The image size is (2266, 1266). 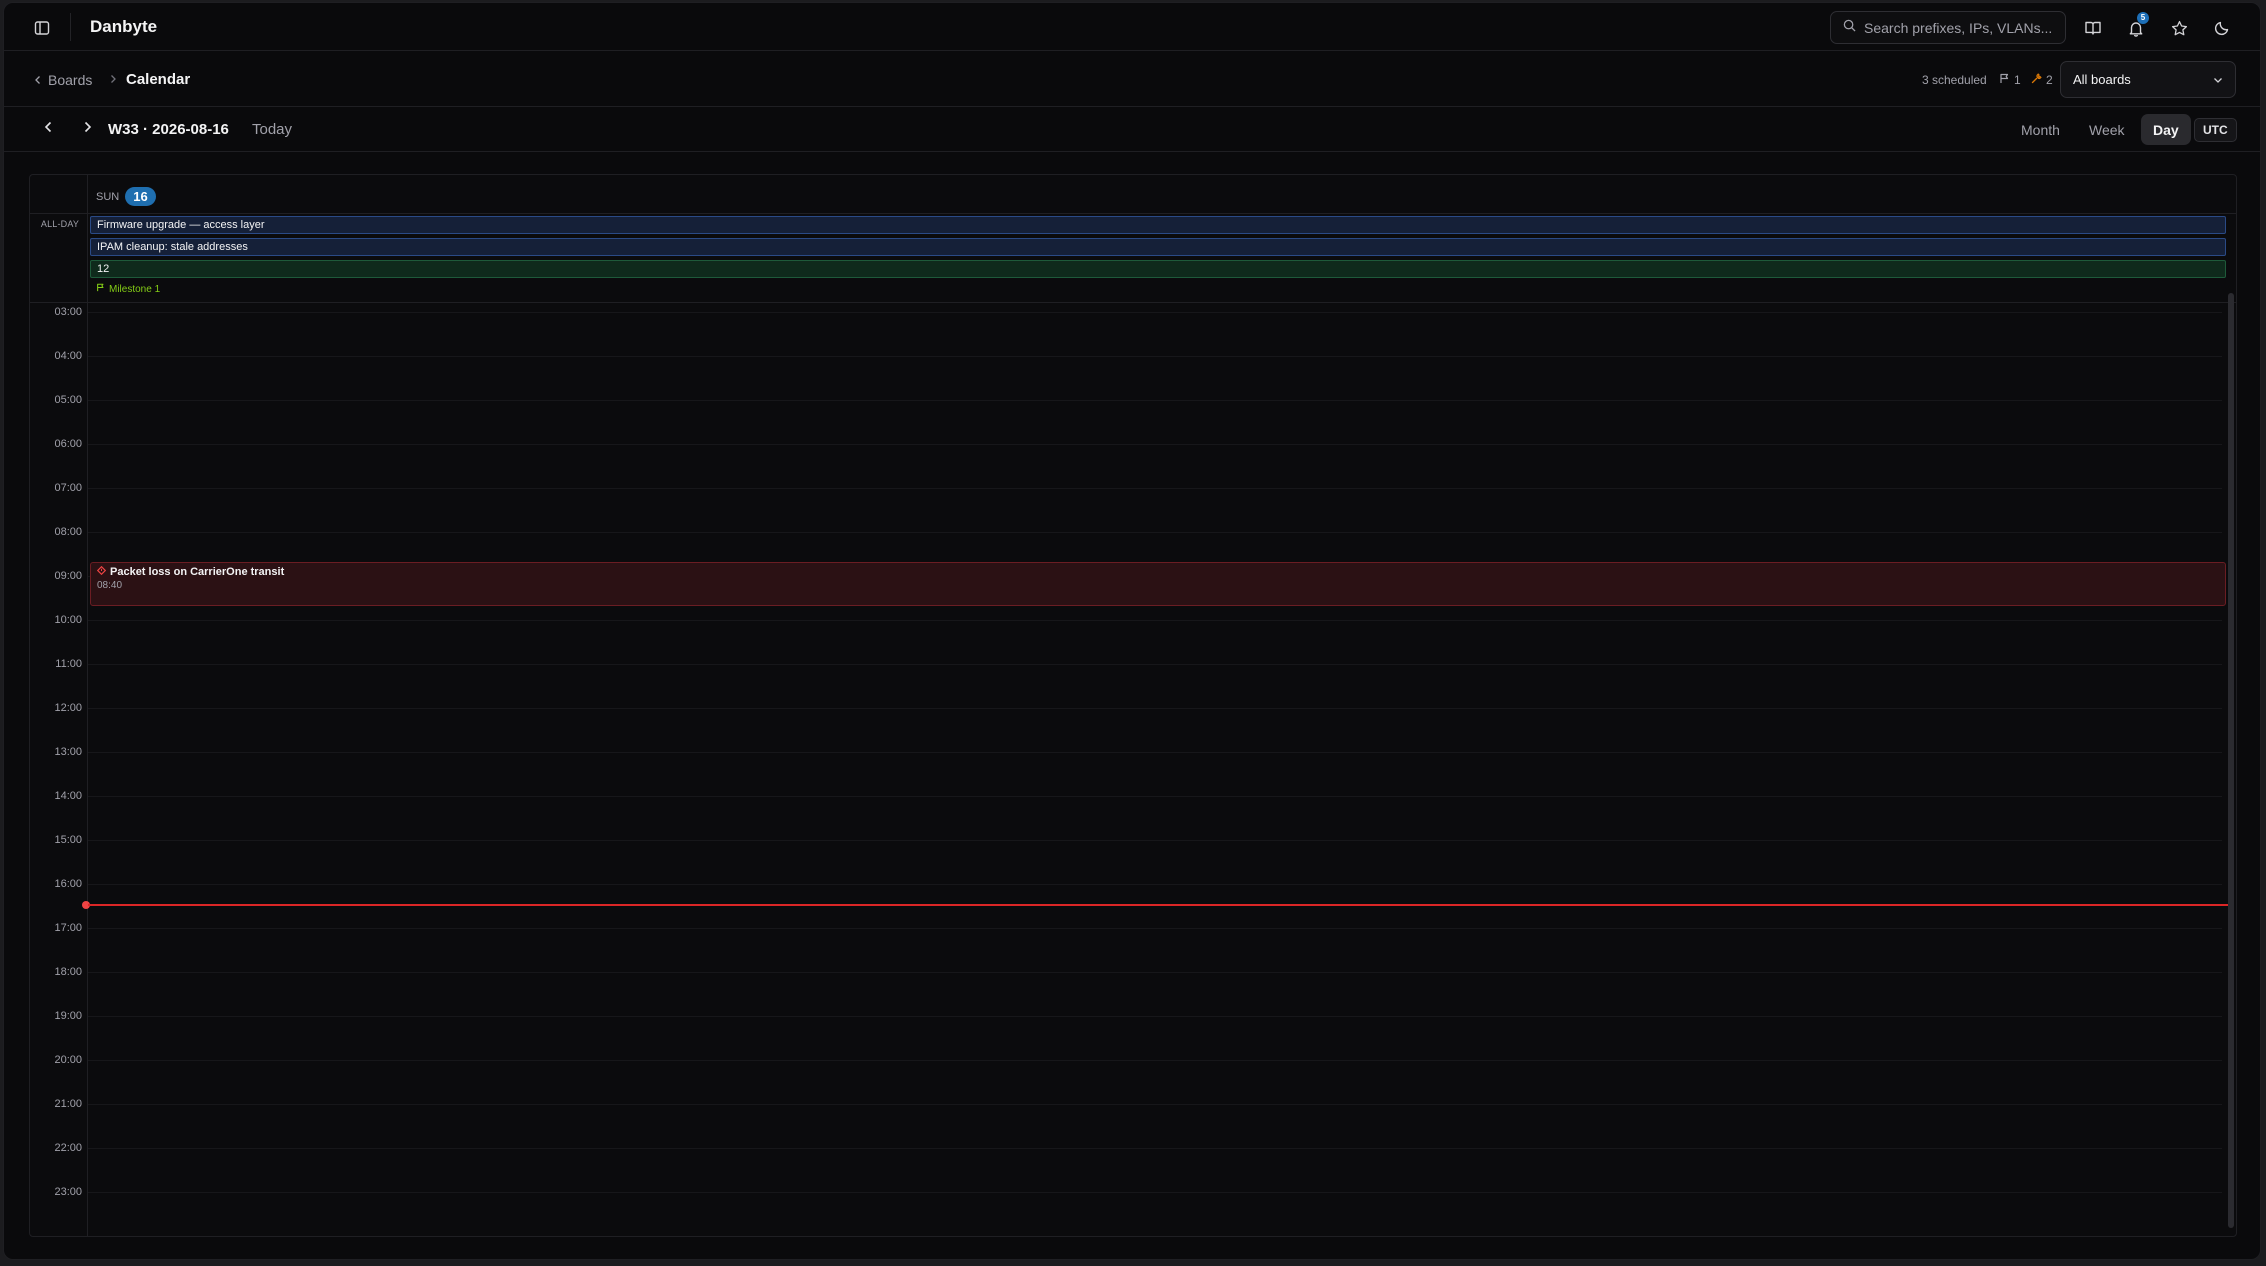 I want to click on hour-label: 23:00, so click(x=68, y=1192).